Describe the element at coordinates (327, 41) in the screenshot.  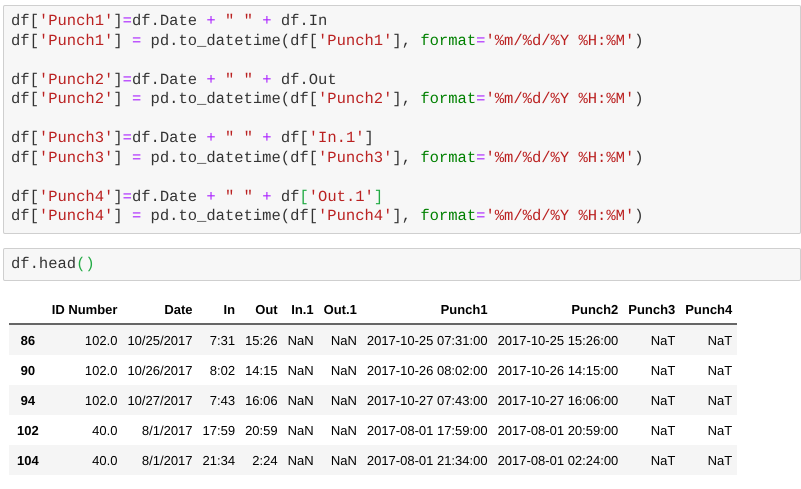
I see `code-line: df['Punch1'] = pd.to_datetime(df['Punch1'], format='%m/%d/%Y %H:%M')` at that location.